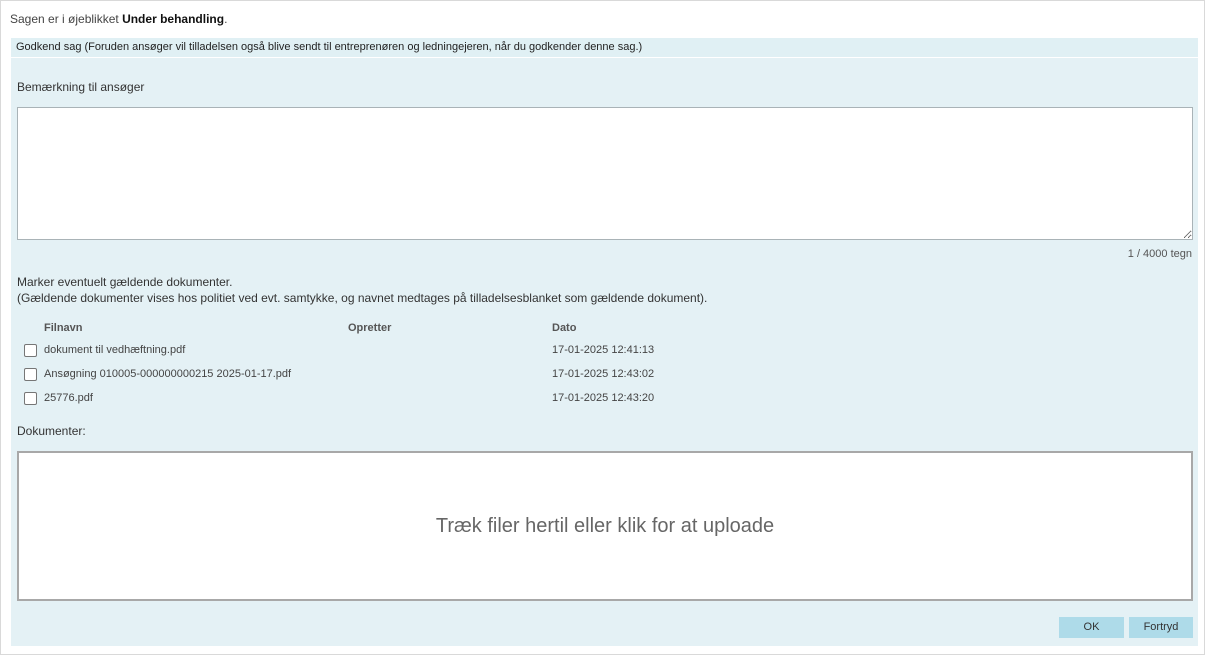 Image resolution: width=1217 pixels, height=663 pixels. Describe the element at coordinates (603, 398) in the screenshot. I see `row-date: 17-01-2025 12:43:20` at that location.